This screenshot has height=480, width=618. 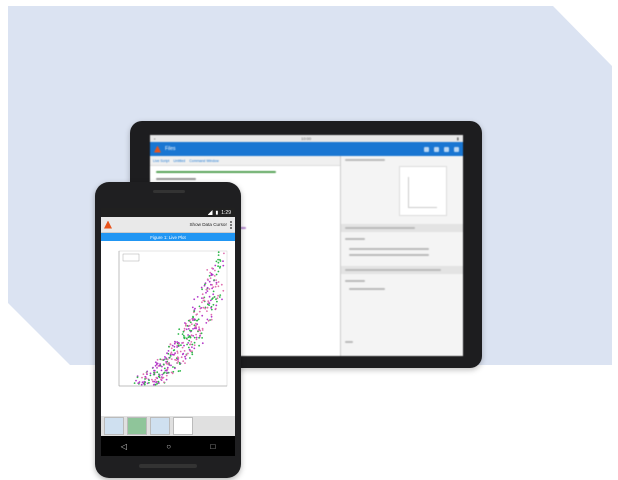 What do you see at coordinates (179, 161) in the screenshot?
I see `tab-untitled: Untitled` at bounding box center [179, 161].